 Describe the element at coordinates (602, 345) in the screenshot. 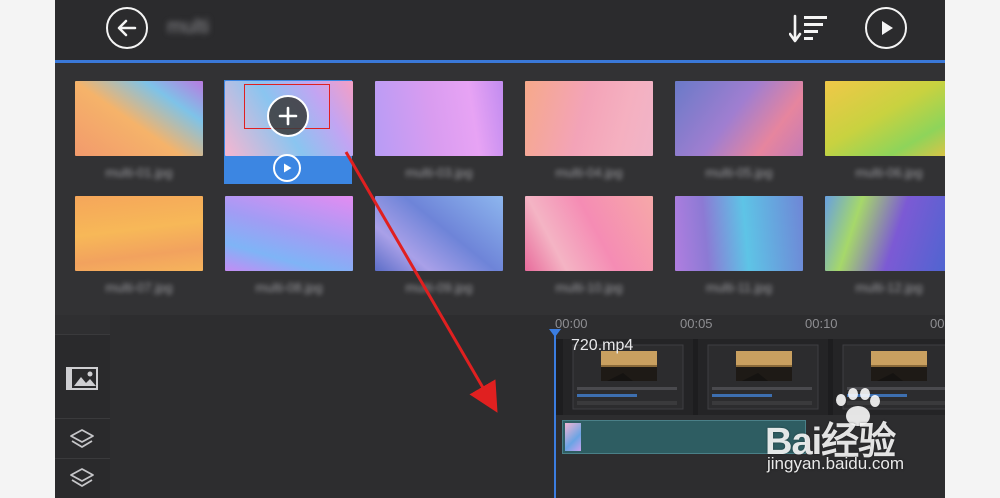

I see `clip-name: 720.mp4` at that location.